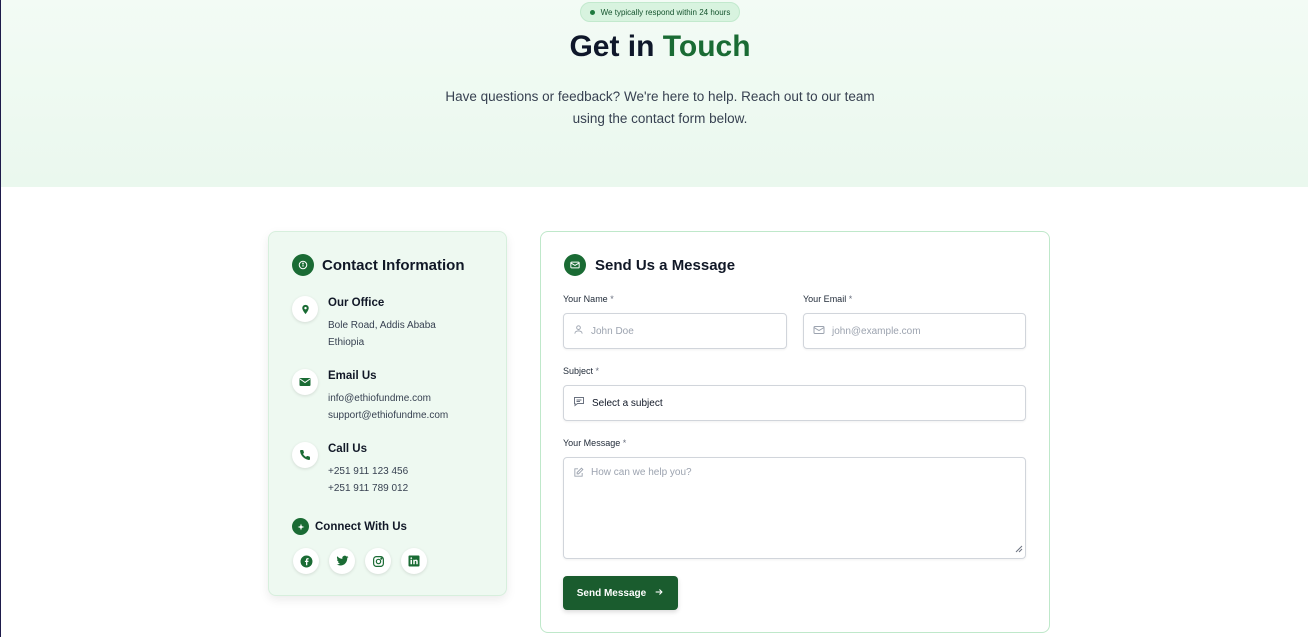  What do you see at coordinates (305, 309) in the screenshot?
I see `map-pin-icon` at bounding box center [305, 309].